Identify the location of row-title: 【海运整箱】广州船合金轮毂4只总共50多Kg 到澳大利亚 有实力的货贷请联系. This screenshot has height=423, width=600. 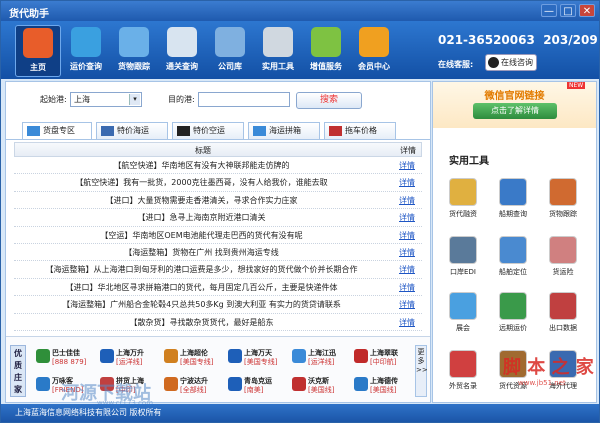
(201, 304).